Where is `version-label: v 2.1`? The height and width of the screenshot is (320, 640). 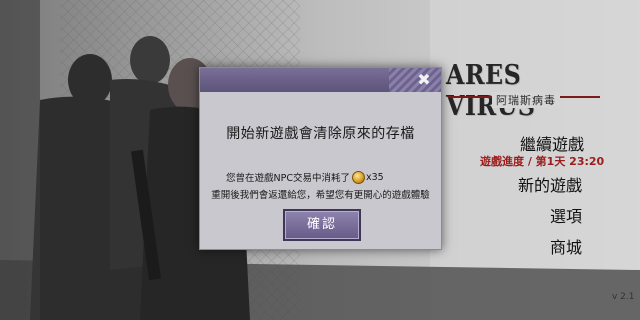 version-label: v 2.1 is located at coordinates (623, 297).